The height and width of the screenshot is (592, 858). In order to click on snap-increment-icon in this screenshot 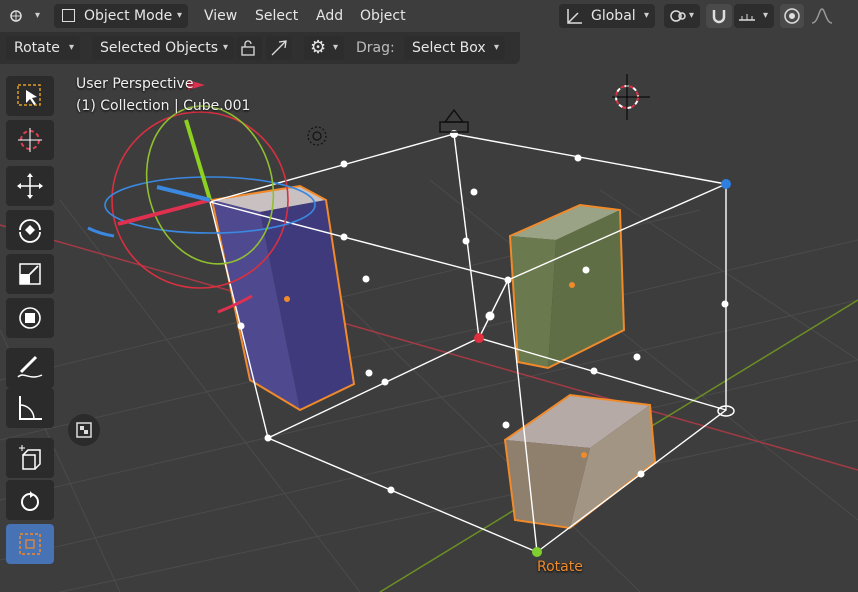, I will do `click(747, 17)`.